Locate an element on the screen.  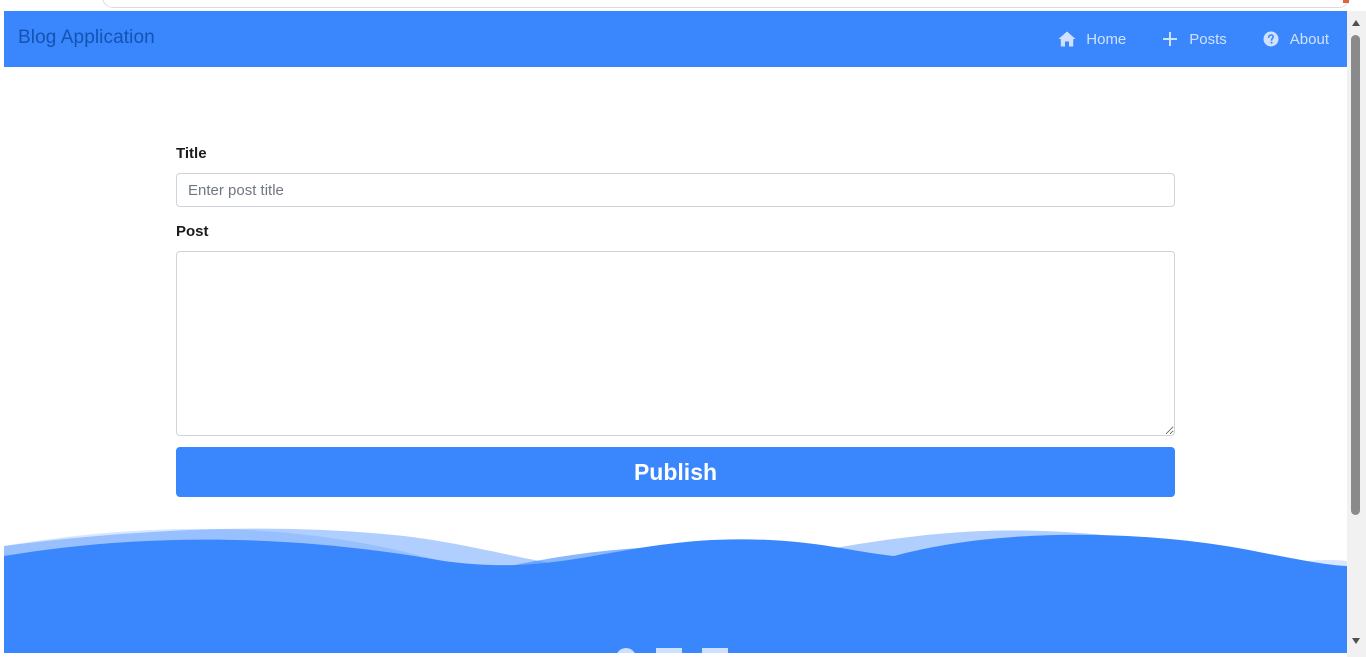
title-label: Title is located at coordinates (191, 153).